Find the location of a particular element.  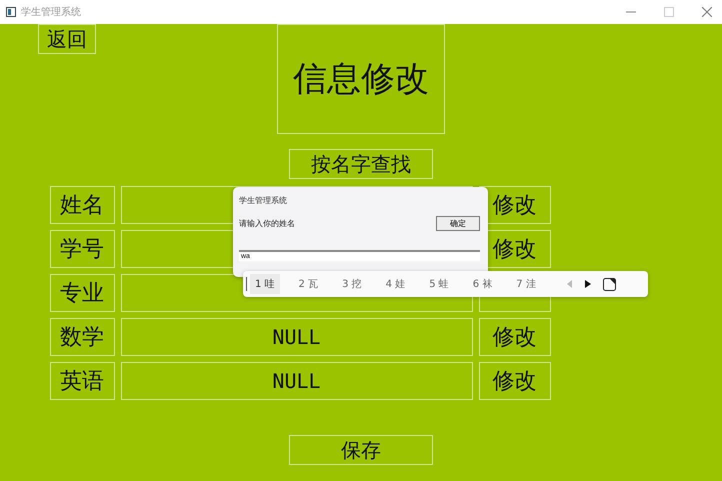

search-by-name-button: 按名字查找 is located at coordinates (361, 164).